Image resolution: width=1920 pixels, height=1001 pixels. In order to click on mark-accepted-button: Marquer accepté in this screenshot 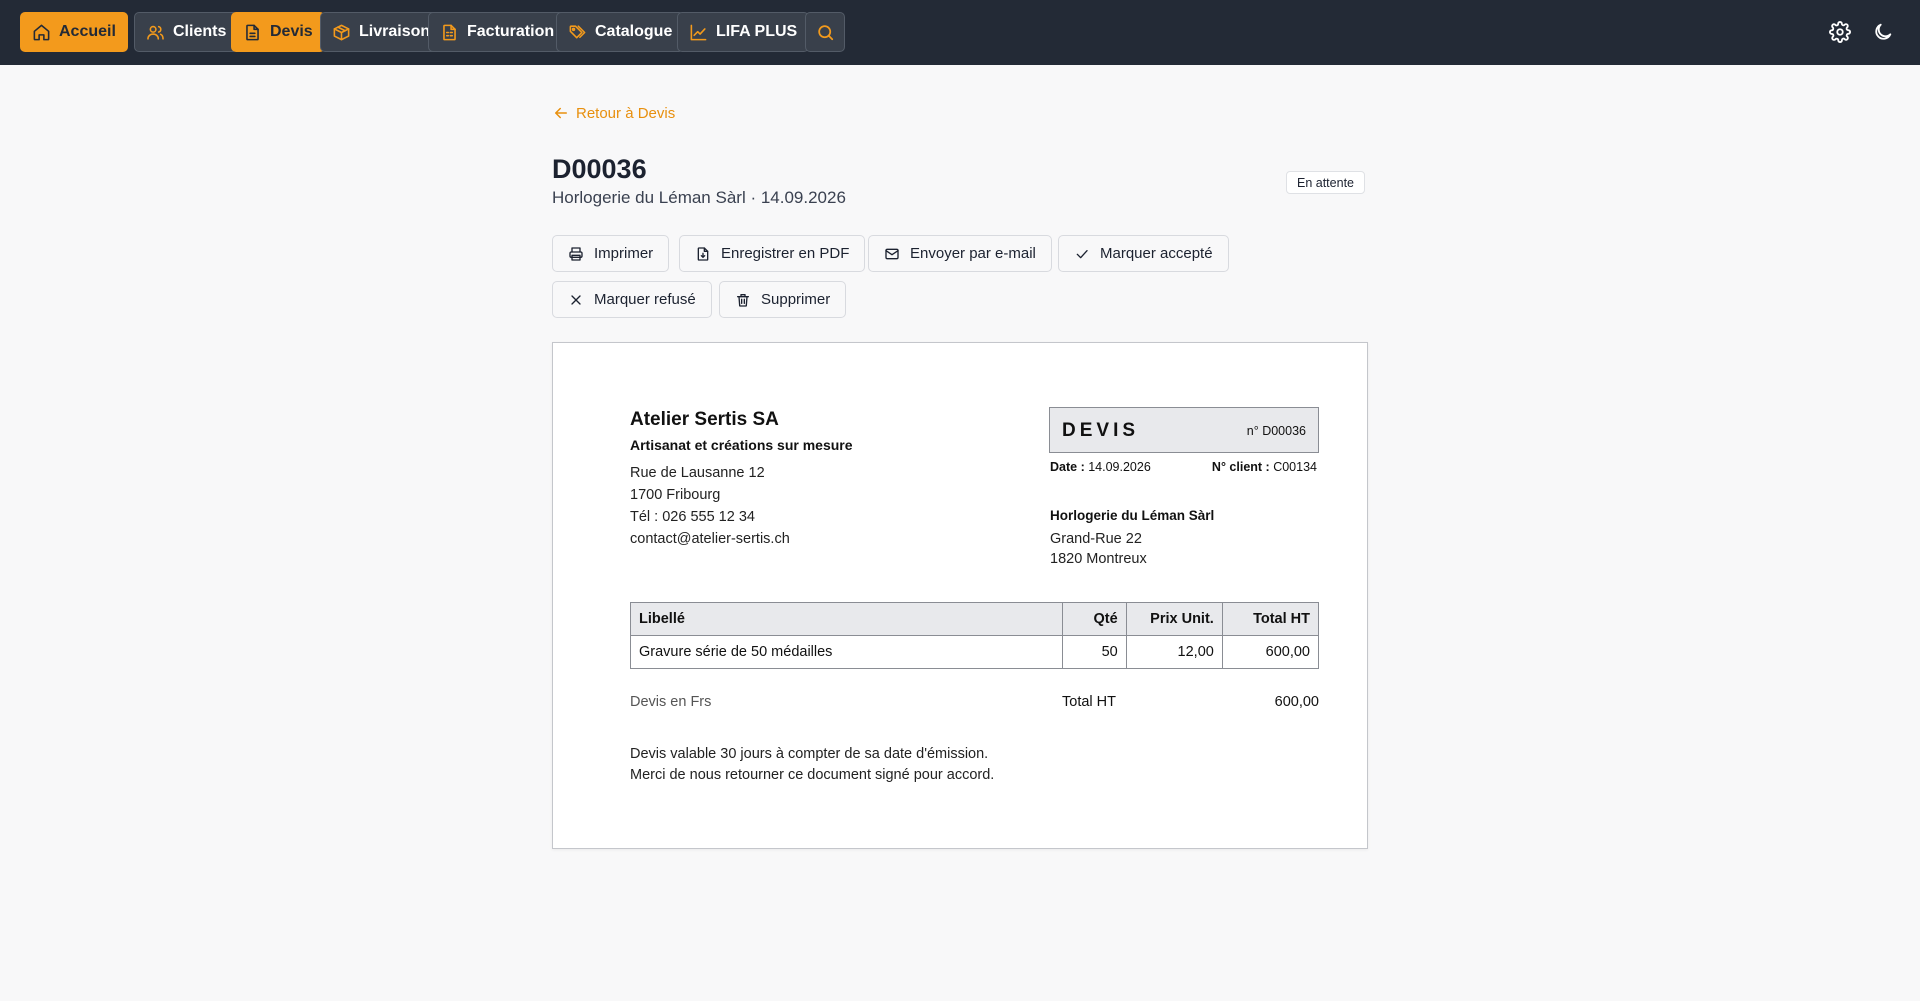, I will do `click(1143, 253)`.